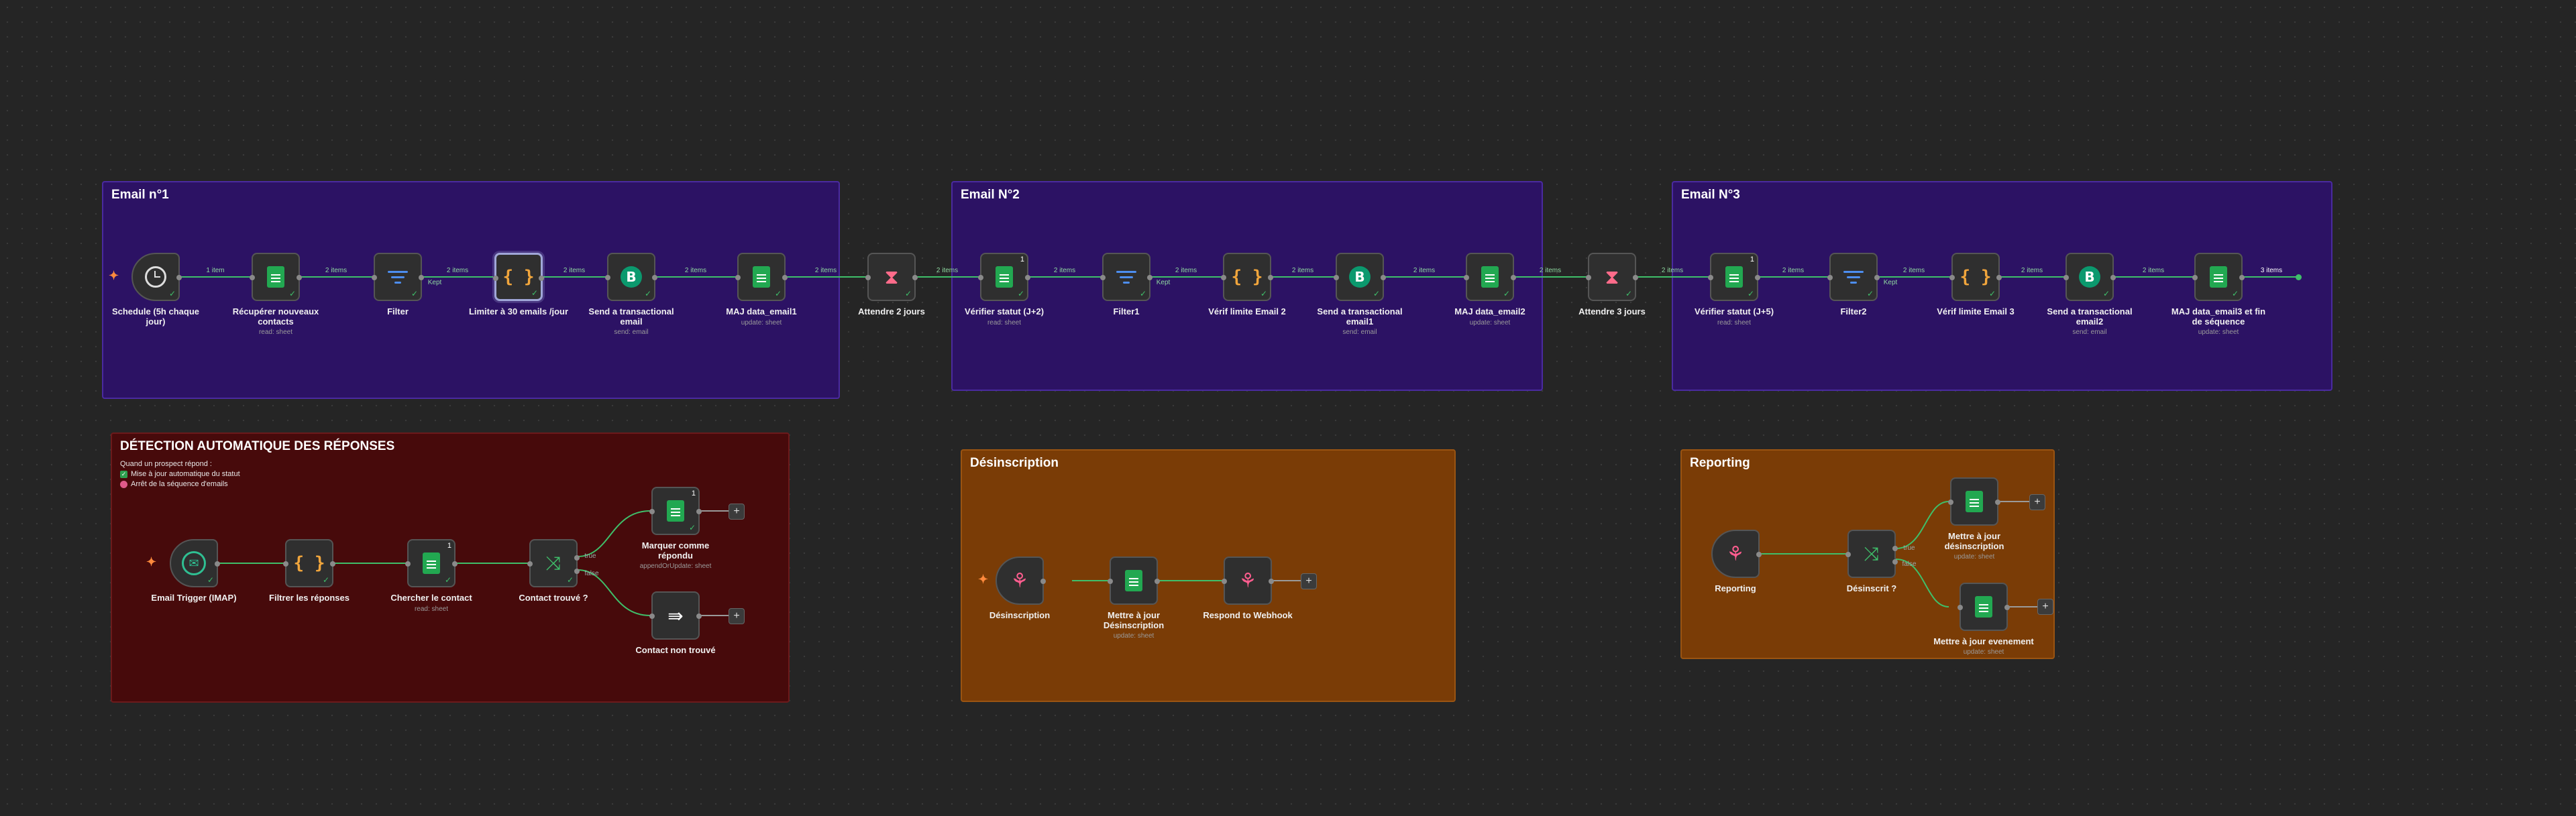 The height and width of the screenshot is (816, 2576). Describe the element at coordinates (675, 615) in the screenshot. I see `node-contact-non-trouve: ⇛` at that location.